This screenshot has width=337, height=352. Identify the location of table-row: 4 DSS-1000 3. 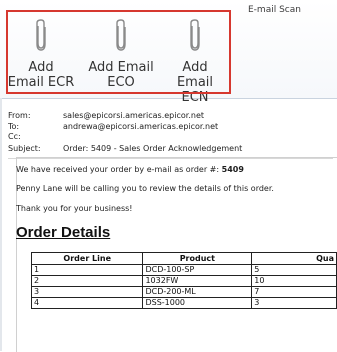
(183, 303).